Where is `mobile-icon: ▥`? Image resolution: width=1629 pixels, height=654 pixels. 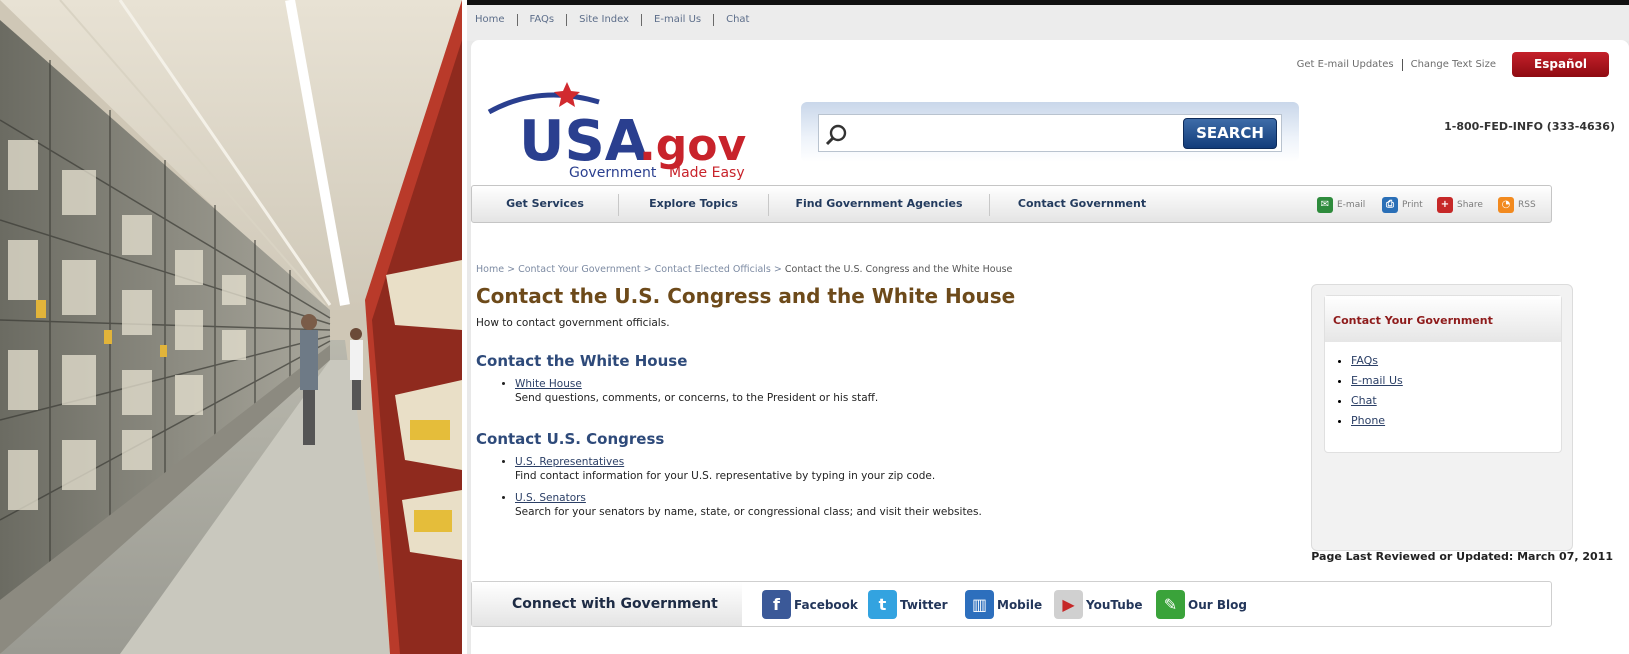
mobile-icon: ▥ is located at coordinates (979, 604).